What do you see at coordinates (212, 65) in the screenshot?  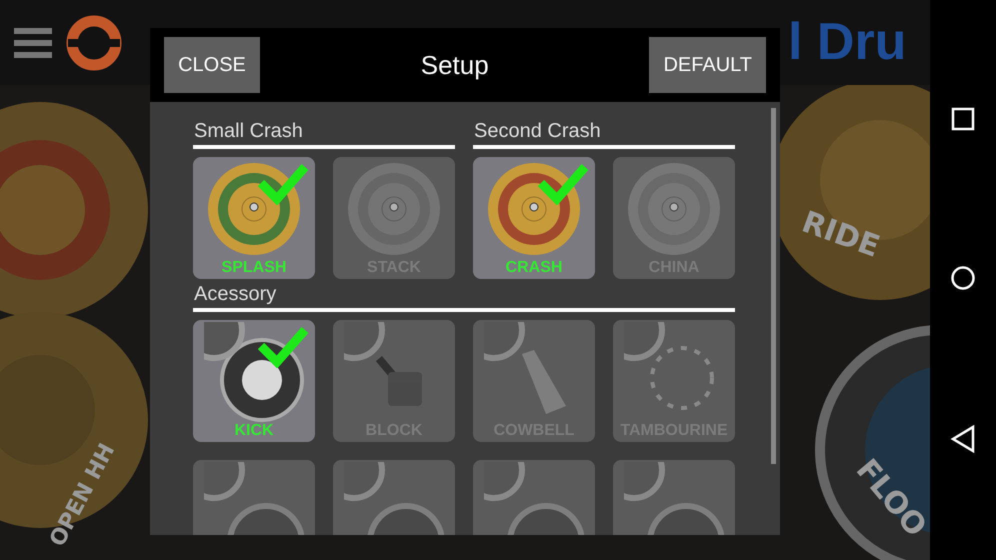 I see `close-button: CLOSE` at bounding box center [212, 65].